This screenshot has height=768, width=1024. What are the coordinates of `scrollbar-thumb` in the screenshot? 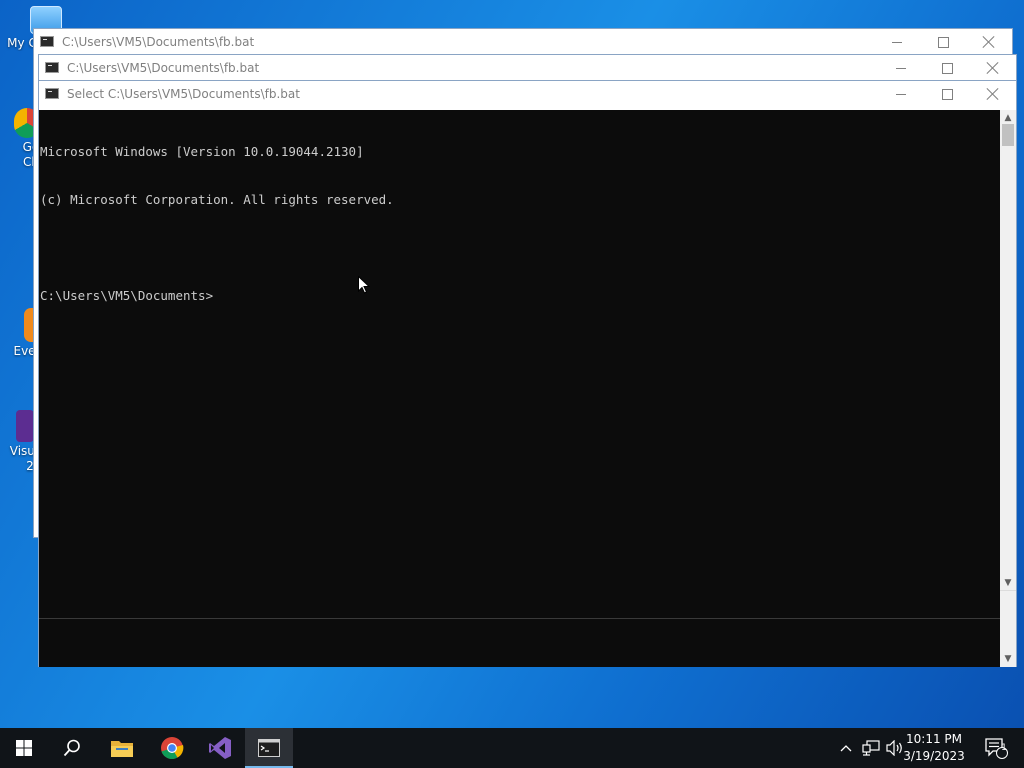 It's located at (1008, 135).